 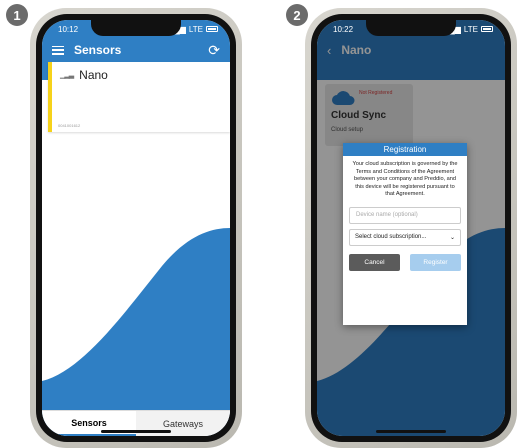 I want to click on status-time: 10:12, so click(x=68, y=29).